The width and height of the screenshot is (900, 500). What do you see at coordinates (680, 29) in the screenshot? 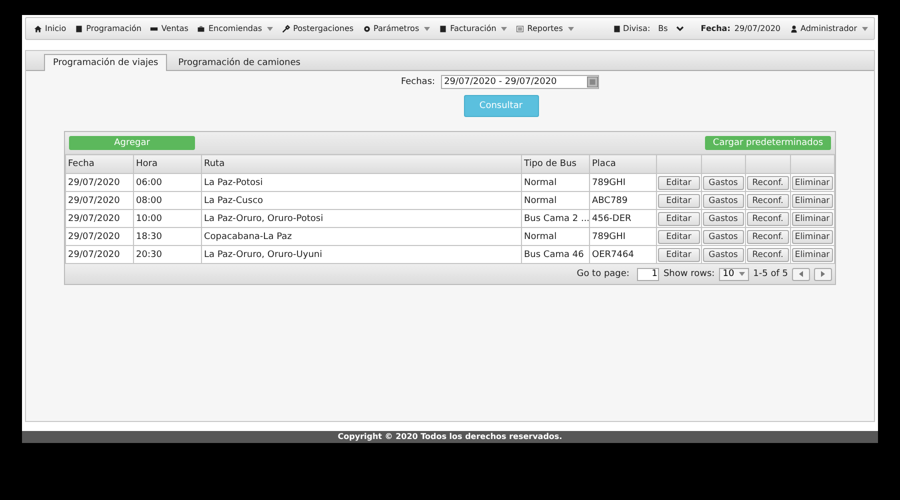
I see `chevron-icon` at bounding box center [680, 29].